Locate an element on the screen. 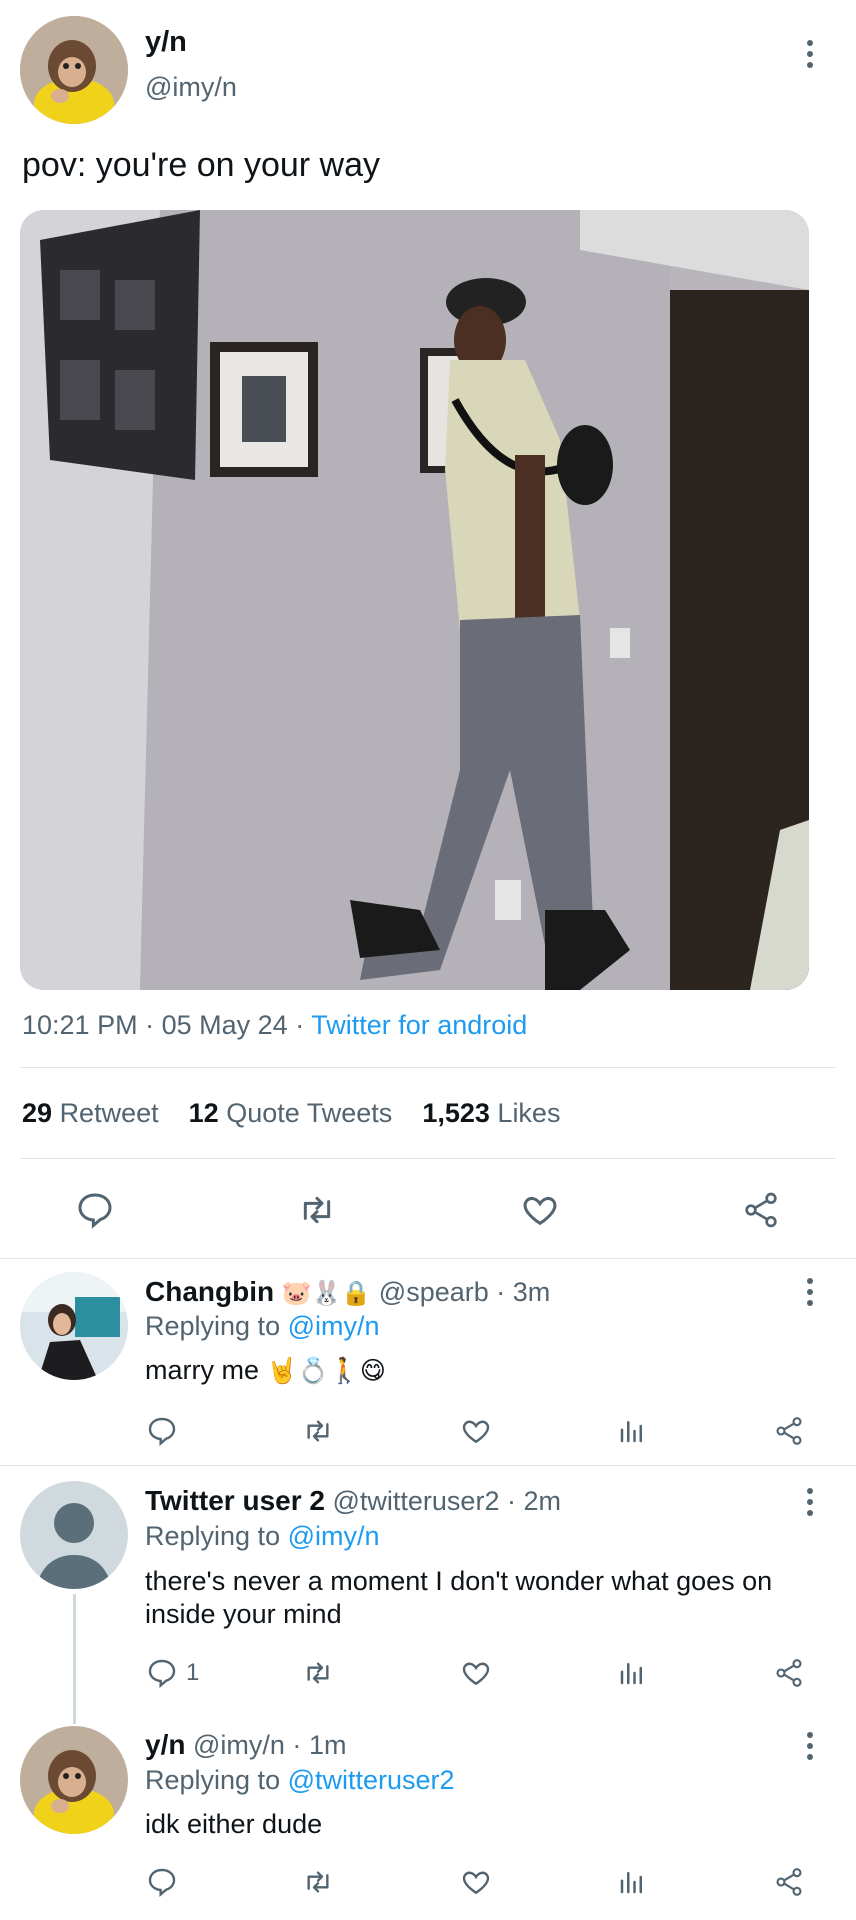  reply-author-name: Twitter user 2 is located at coordinates (235, 1500).